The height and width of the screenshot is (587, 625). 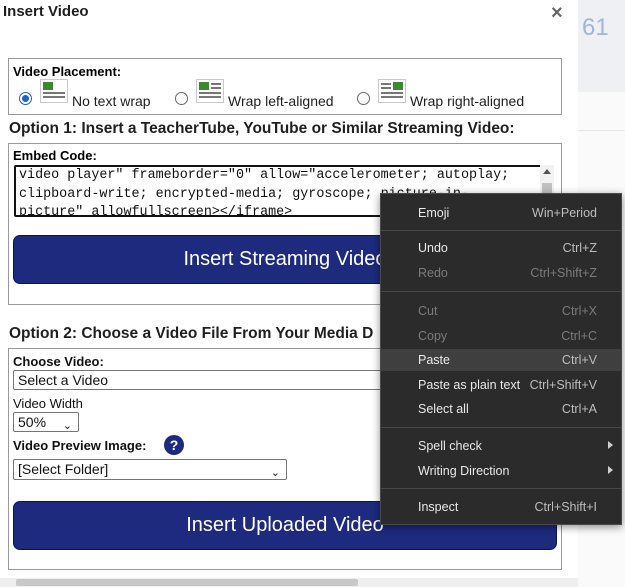 I want to click on menu-item-emoji: Emoji Win+Period, so click(x=501, y=213).